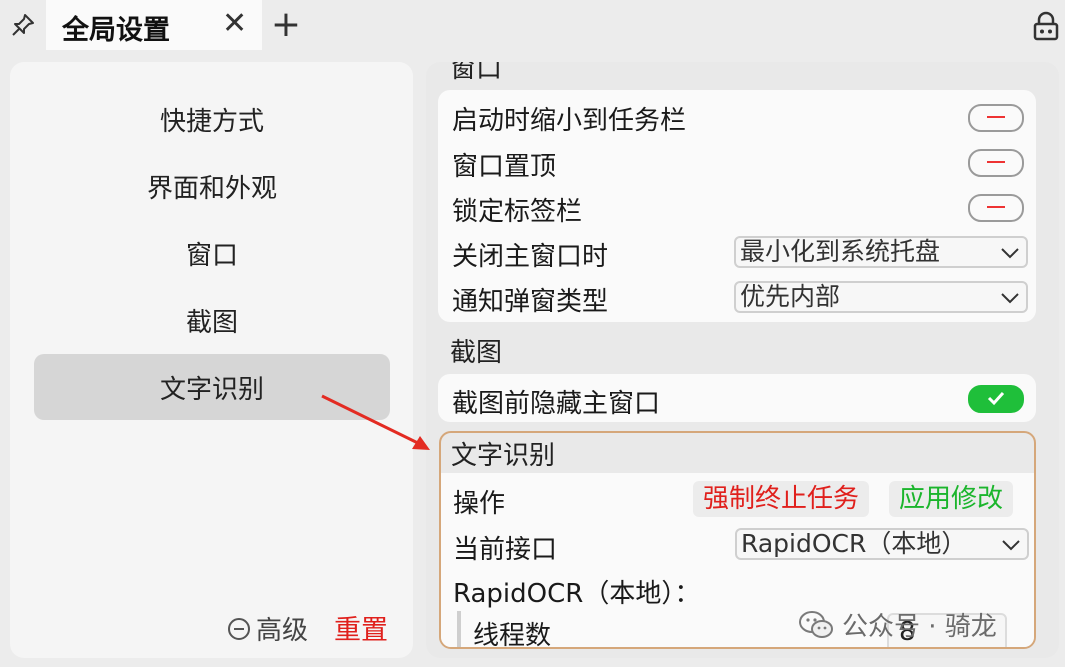  I want to click on always-on-top-label: 窗口置顶, so click(504, 167).